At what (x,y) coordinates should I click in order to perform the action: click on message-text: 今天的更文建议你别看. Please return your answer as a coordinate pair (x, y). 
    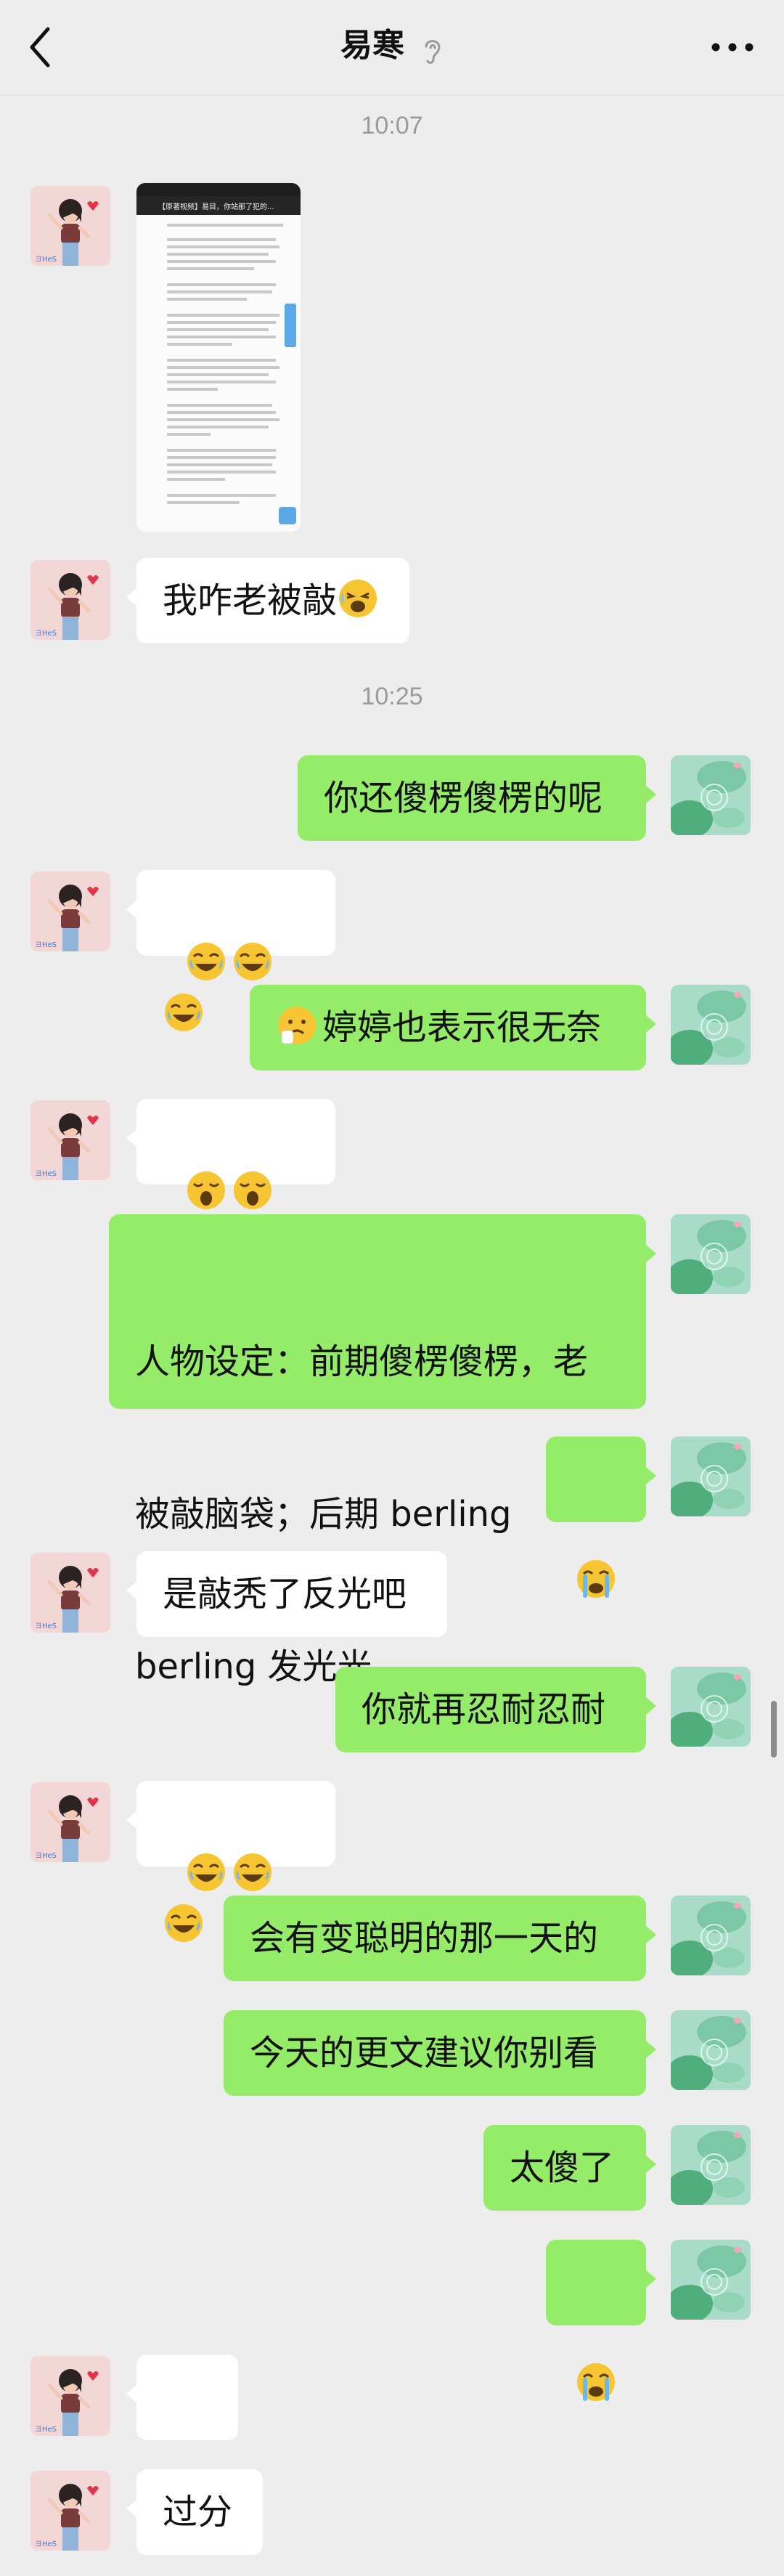
    Looking at the image, I should click on (424, 2053).